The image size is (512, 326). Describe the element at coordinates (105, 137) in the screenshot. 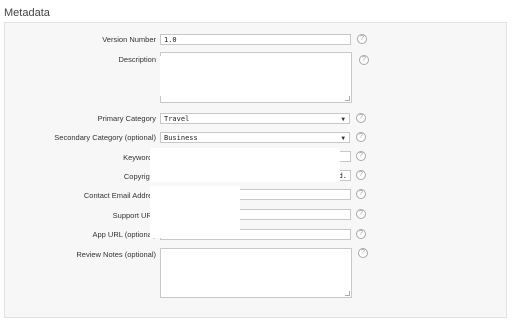

I see `secondary-category-label: Secondary Category (optional)` at that location.